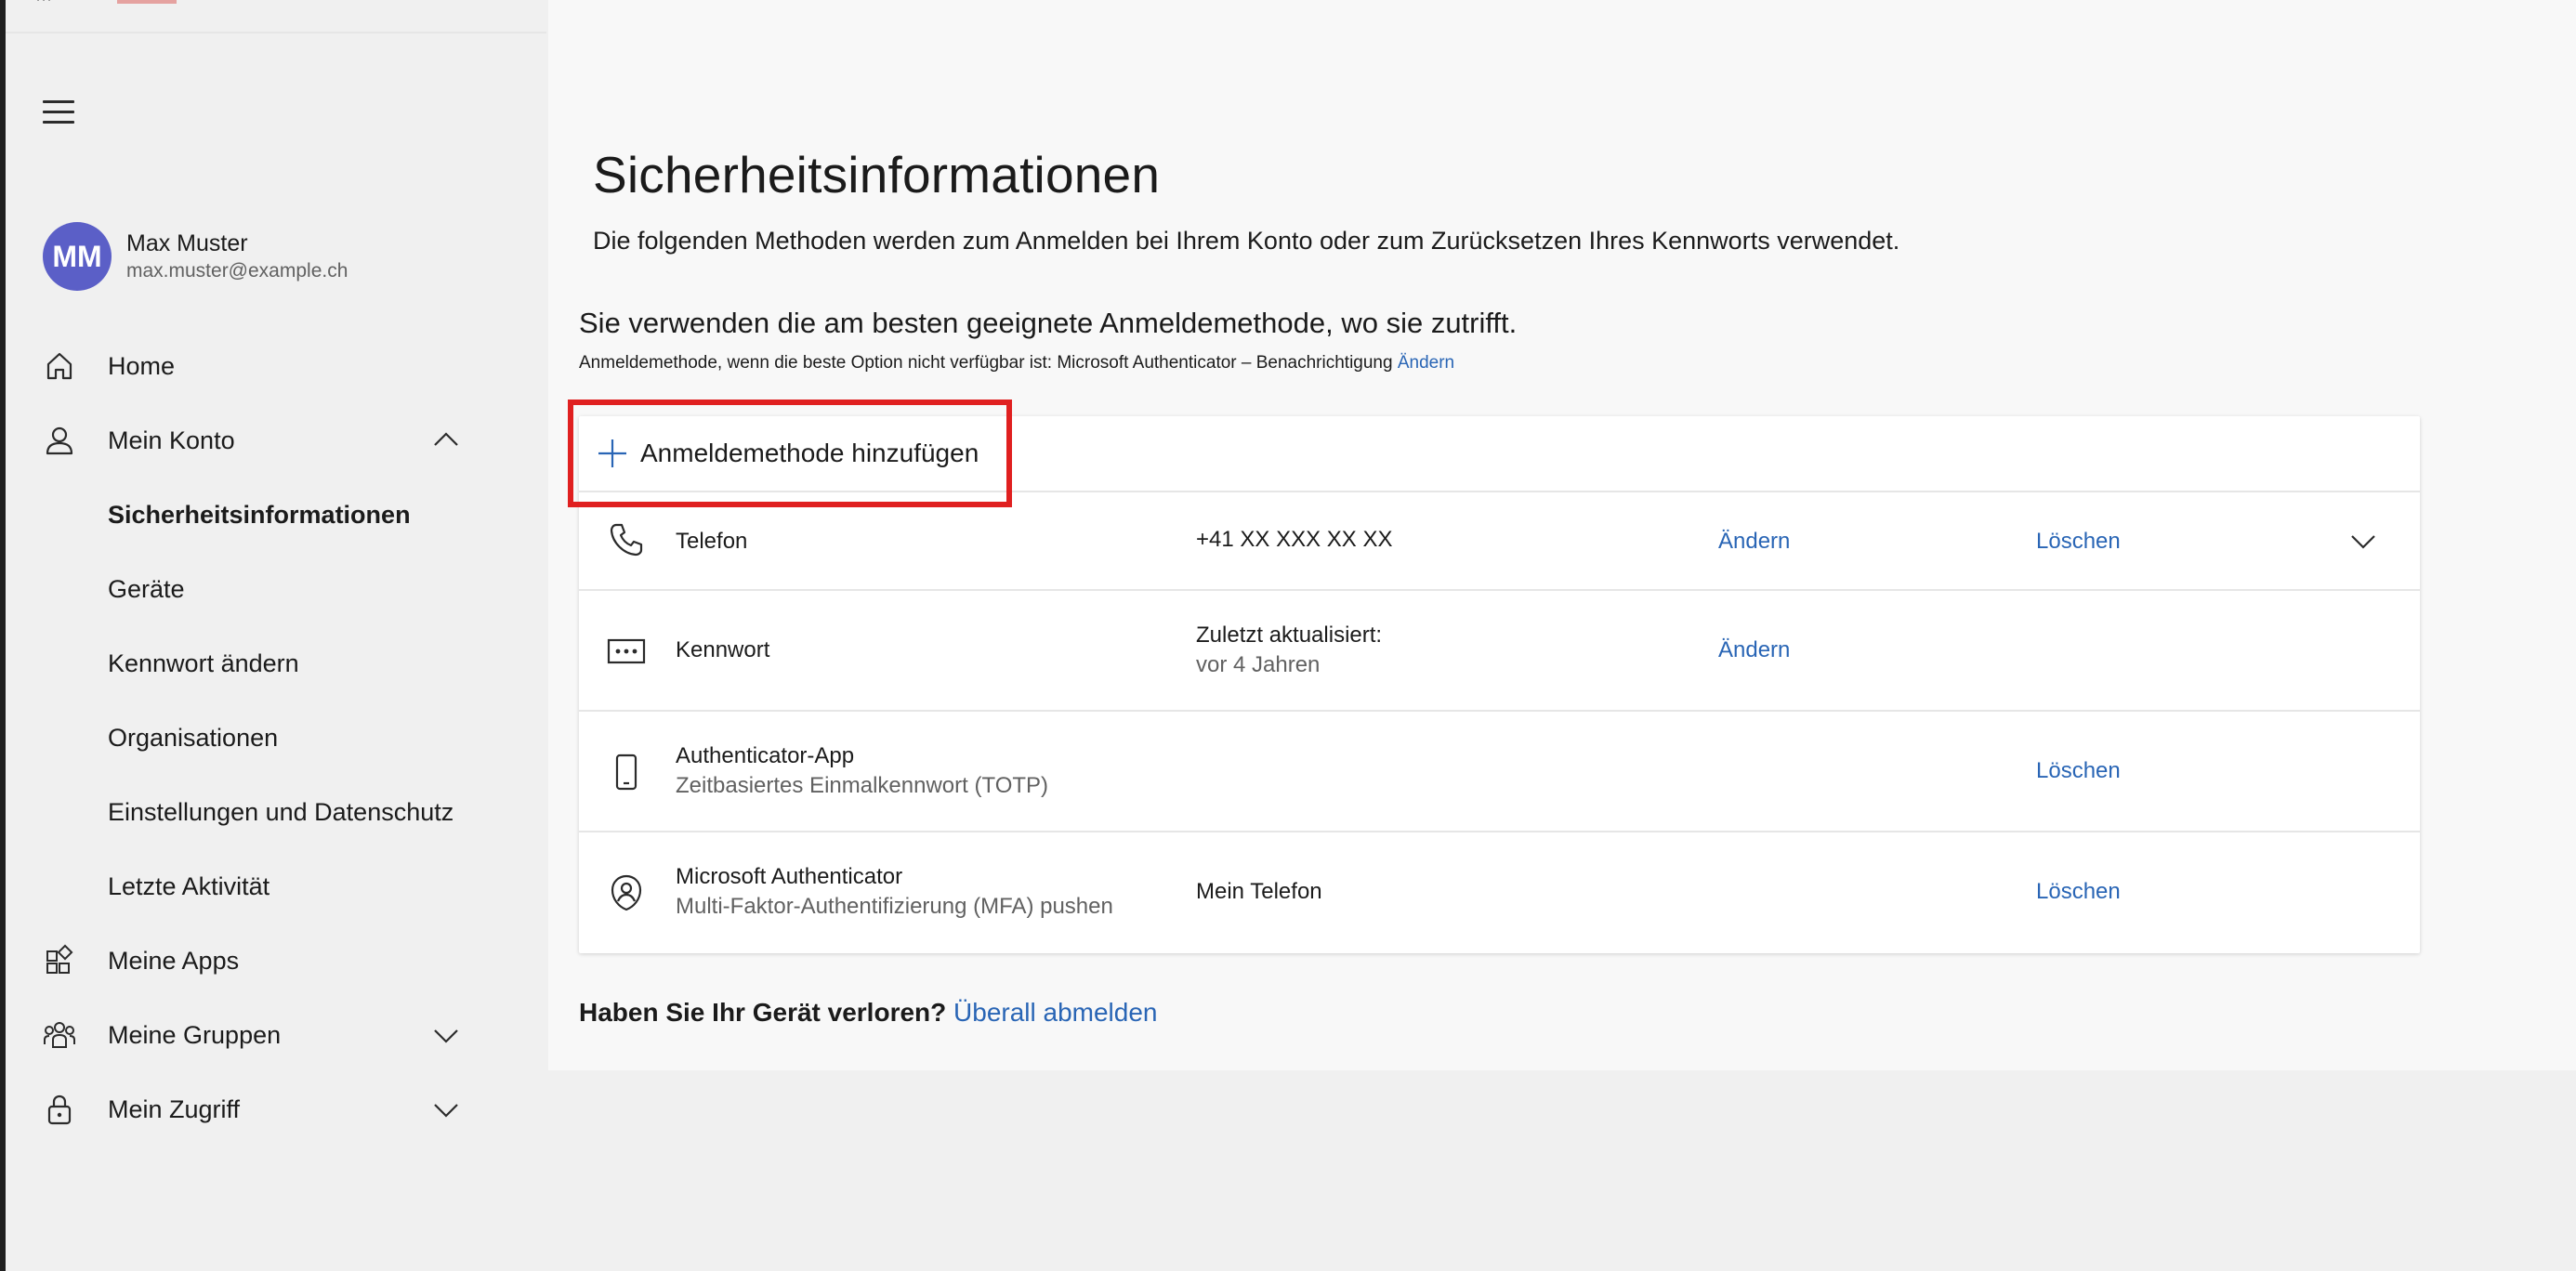 Image resolution: width=2576 pixels, height=1271 pixels. Describe the element at coordinates (237, 271) in the screenshot. I see `profile-email: max.muster@example.ch` at that location.